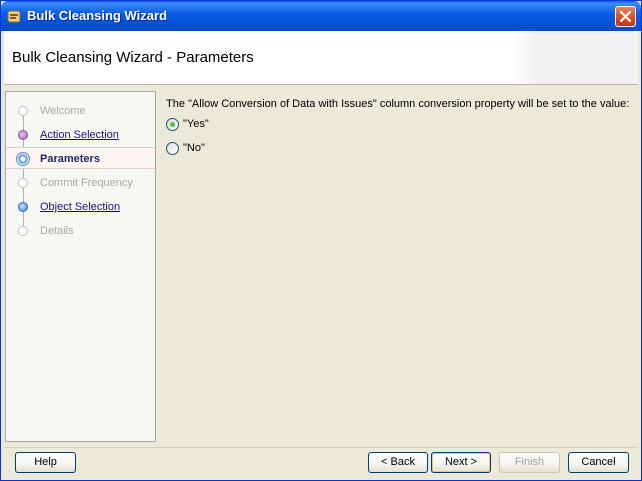 The width and height of the screenshot is (642, 481). I want to click on footer-divider, so click(321, 447).